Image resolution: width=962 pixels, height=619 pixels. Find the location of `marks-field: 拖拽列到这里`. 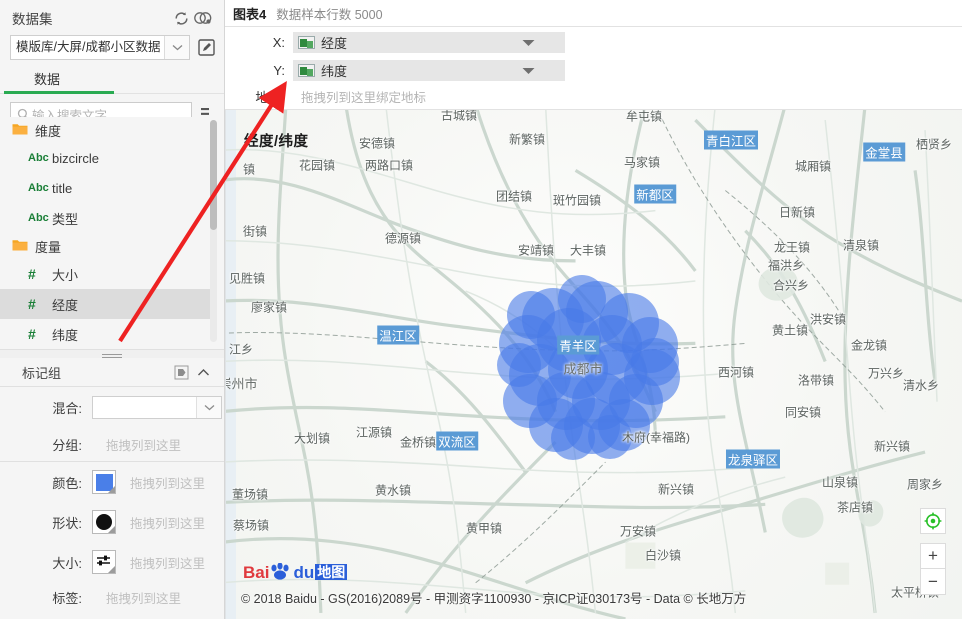

marks-field: 拖拽列到这里 is located at coordinates (158, 482).